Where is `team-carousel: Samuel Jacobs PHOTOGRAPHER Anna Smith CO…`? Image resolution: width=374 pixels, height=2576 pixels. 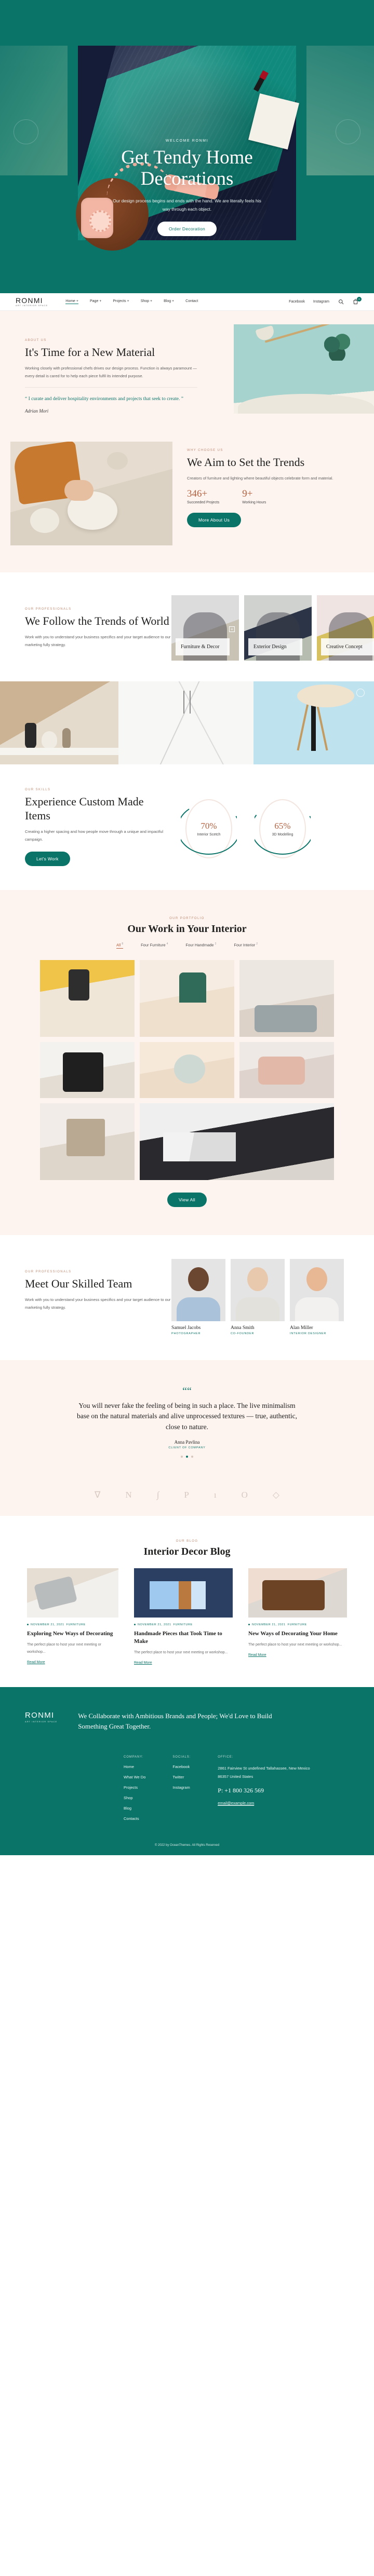 team-carousel: Samuel Jacobs PHOTOGRAPHER Anna Smith CO… is located at coordinates (273, 1297).